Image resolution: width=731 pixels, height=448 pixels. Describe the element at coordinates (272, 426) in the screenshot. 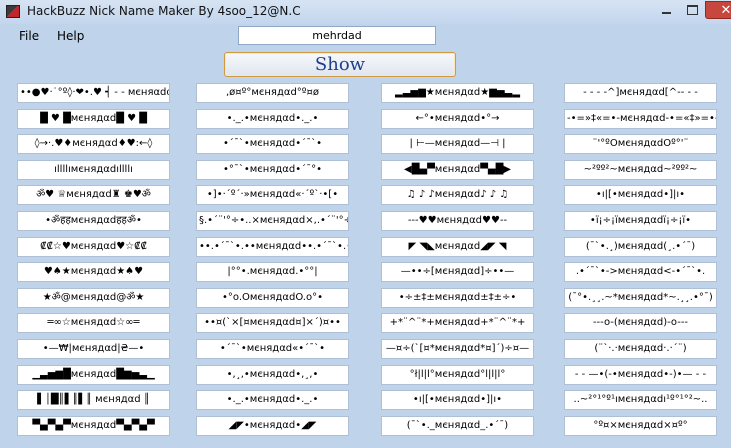

I see `nickname-result-field: ◢◤•мєнядαd•◢◤` at that location.